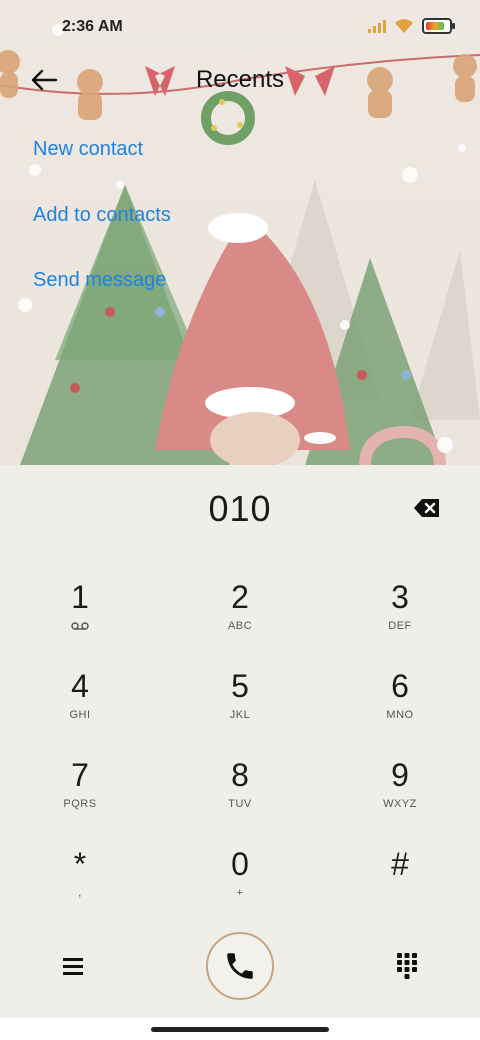 This screenshot has width=480, height=1040. I want to click on key-5: 5 JKL, so click(240, 698).